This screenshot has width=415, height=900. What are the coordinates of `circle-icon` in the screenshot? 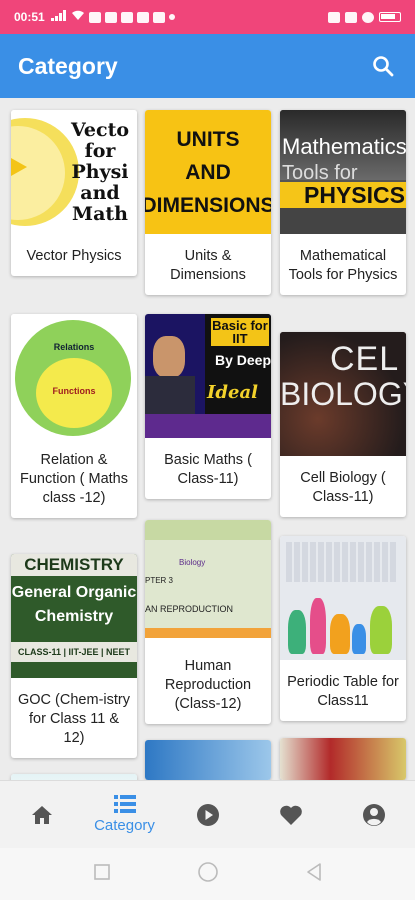 It's located at (207, 871).